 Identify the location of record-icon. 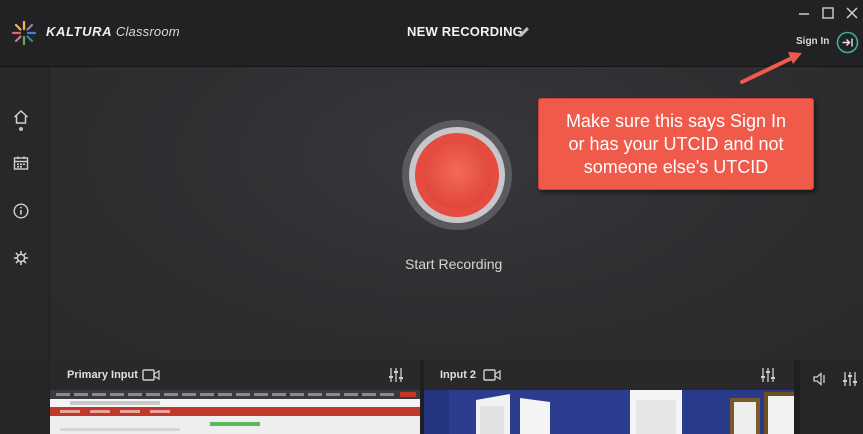
(457, 175).